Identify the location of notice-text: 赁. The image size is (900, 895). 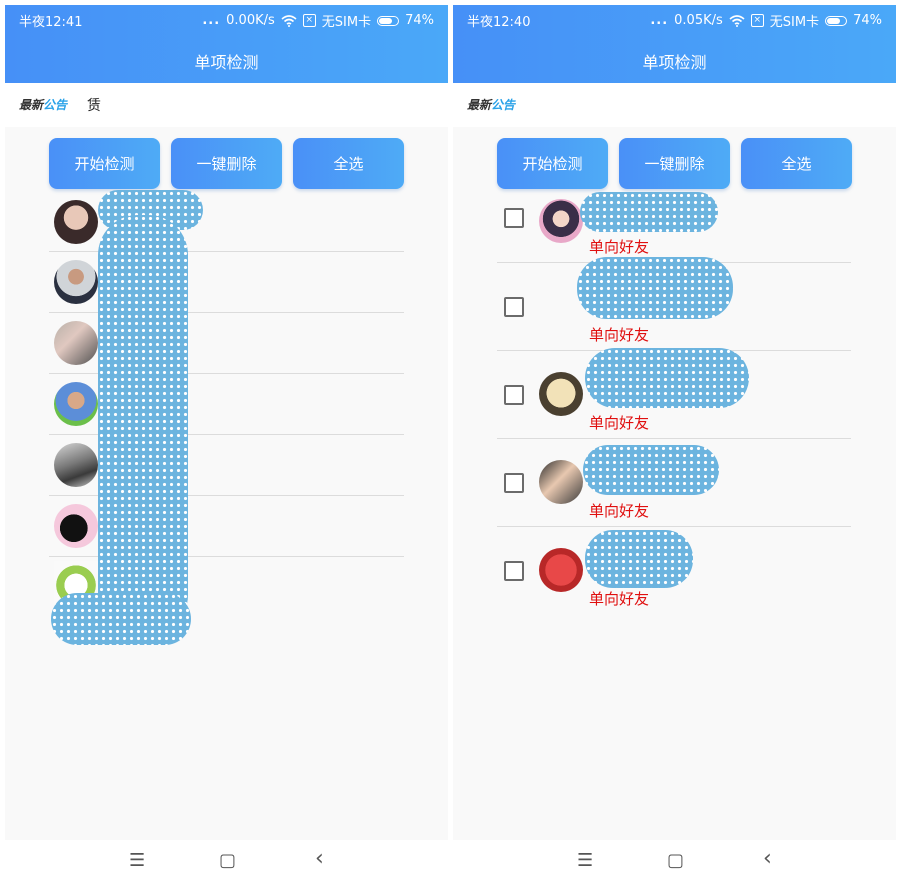
(94, 106).